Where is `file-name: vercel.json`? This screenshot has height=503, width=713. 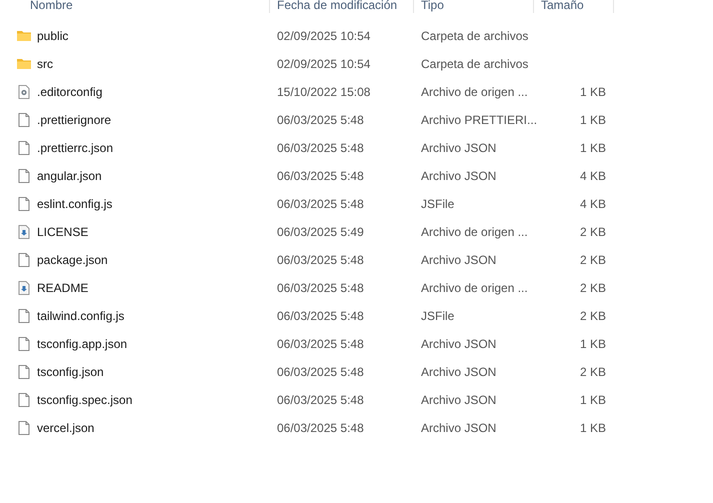
file-name: vercel.json is located at coordinates (65, 428).